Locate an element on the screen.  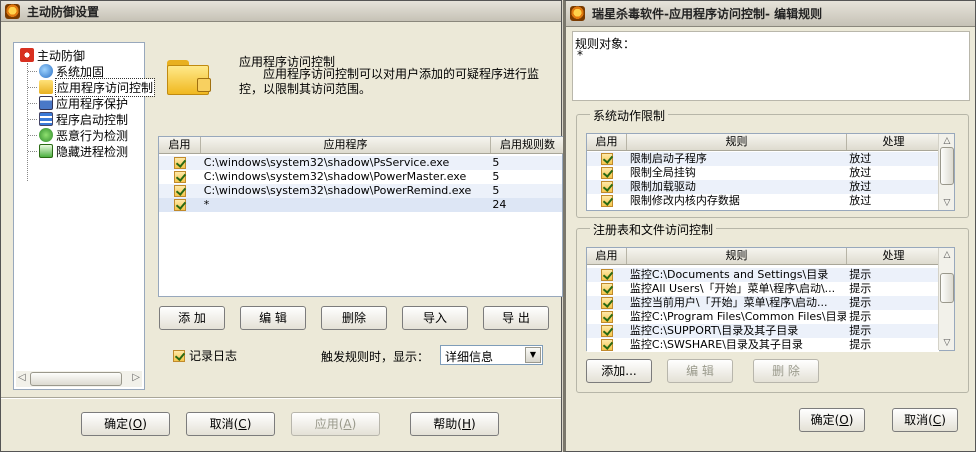
rule-object-box: 规则对象： * is located at coordinates (771, 66).